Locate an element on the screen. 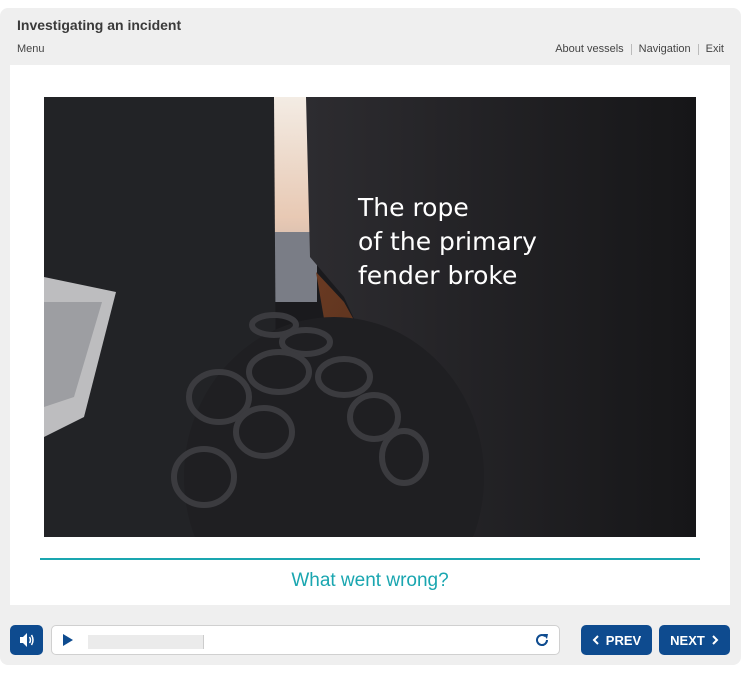 This screenshot has height=686, width=753. about-vessels-link: About vessels is located at coordinates (589, 49).